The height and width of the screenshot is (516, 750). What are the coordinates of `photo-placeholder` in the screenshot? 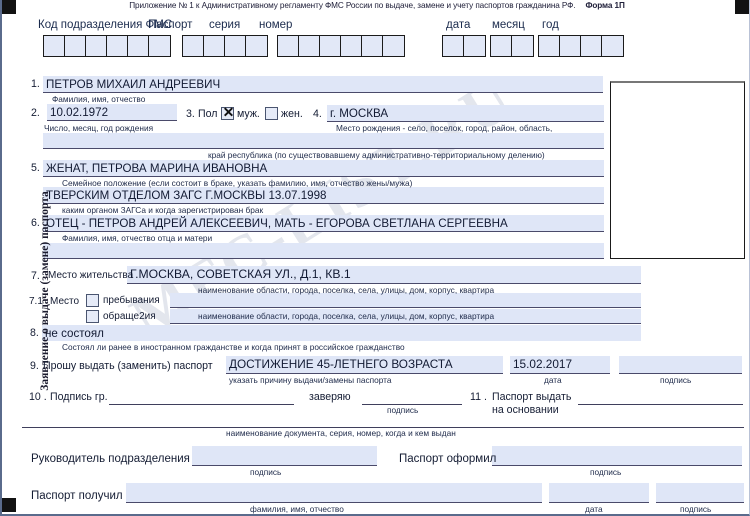 It's located at (677, 170).